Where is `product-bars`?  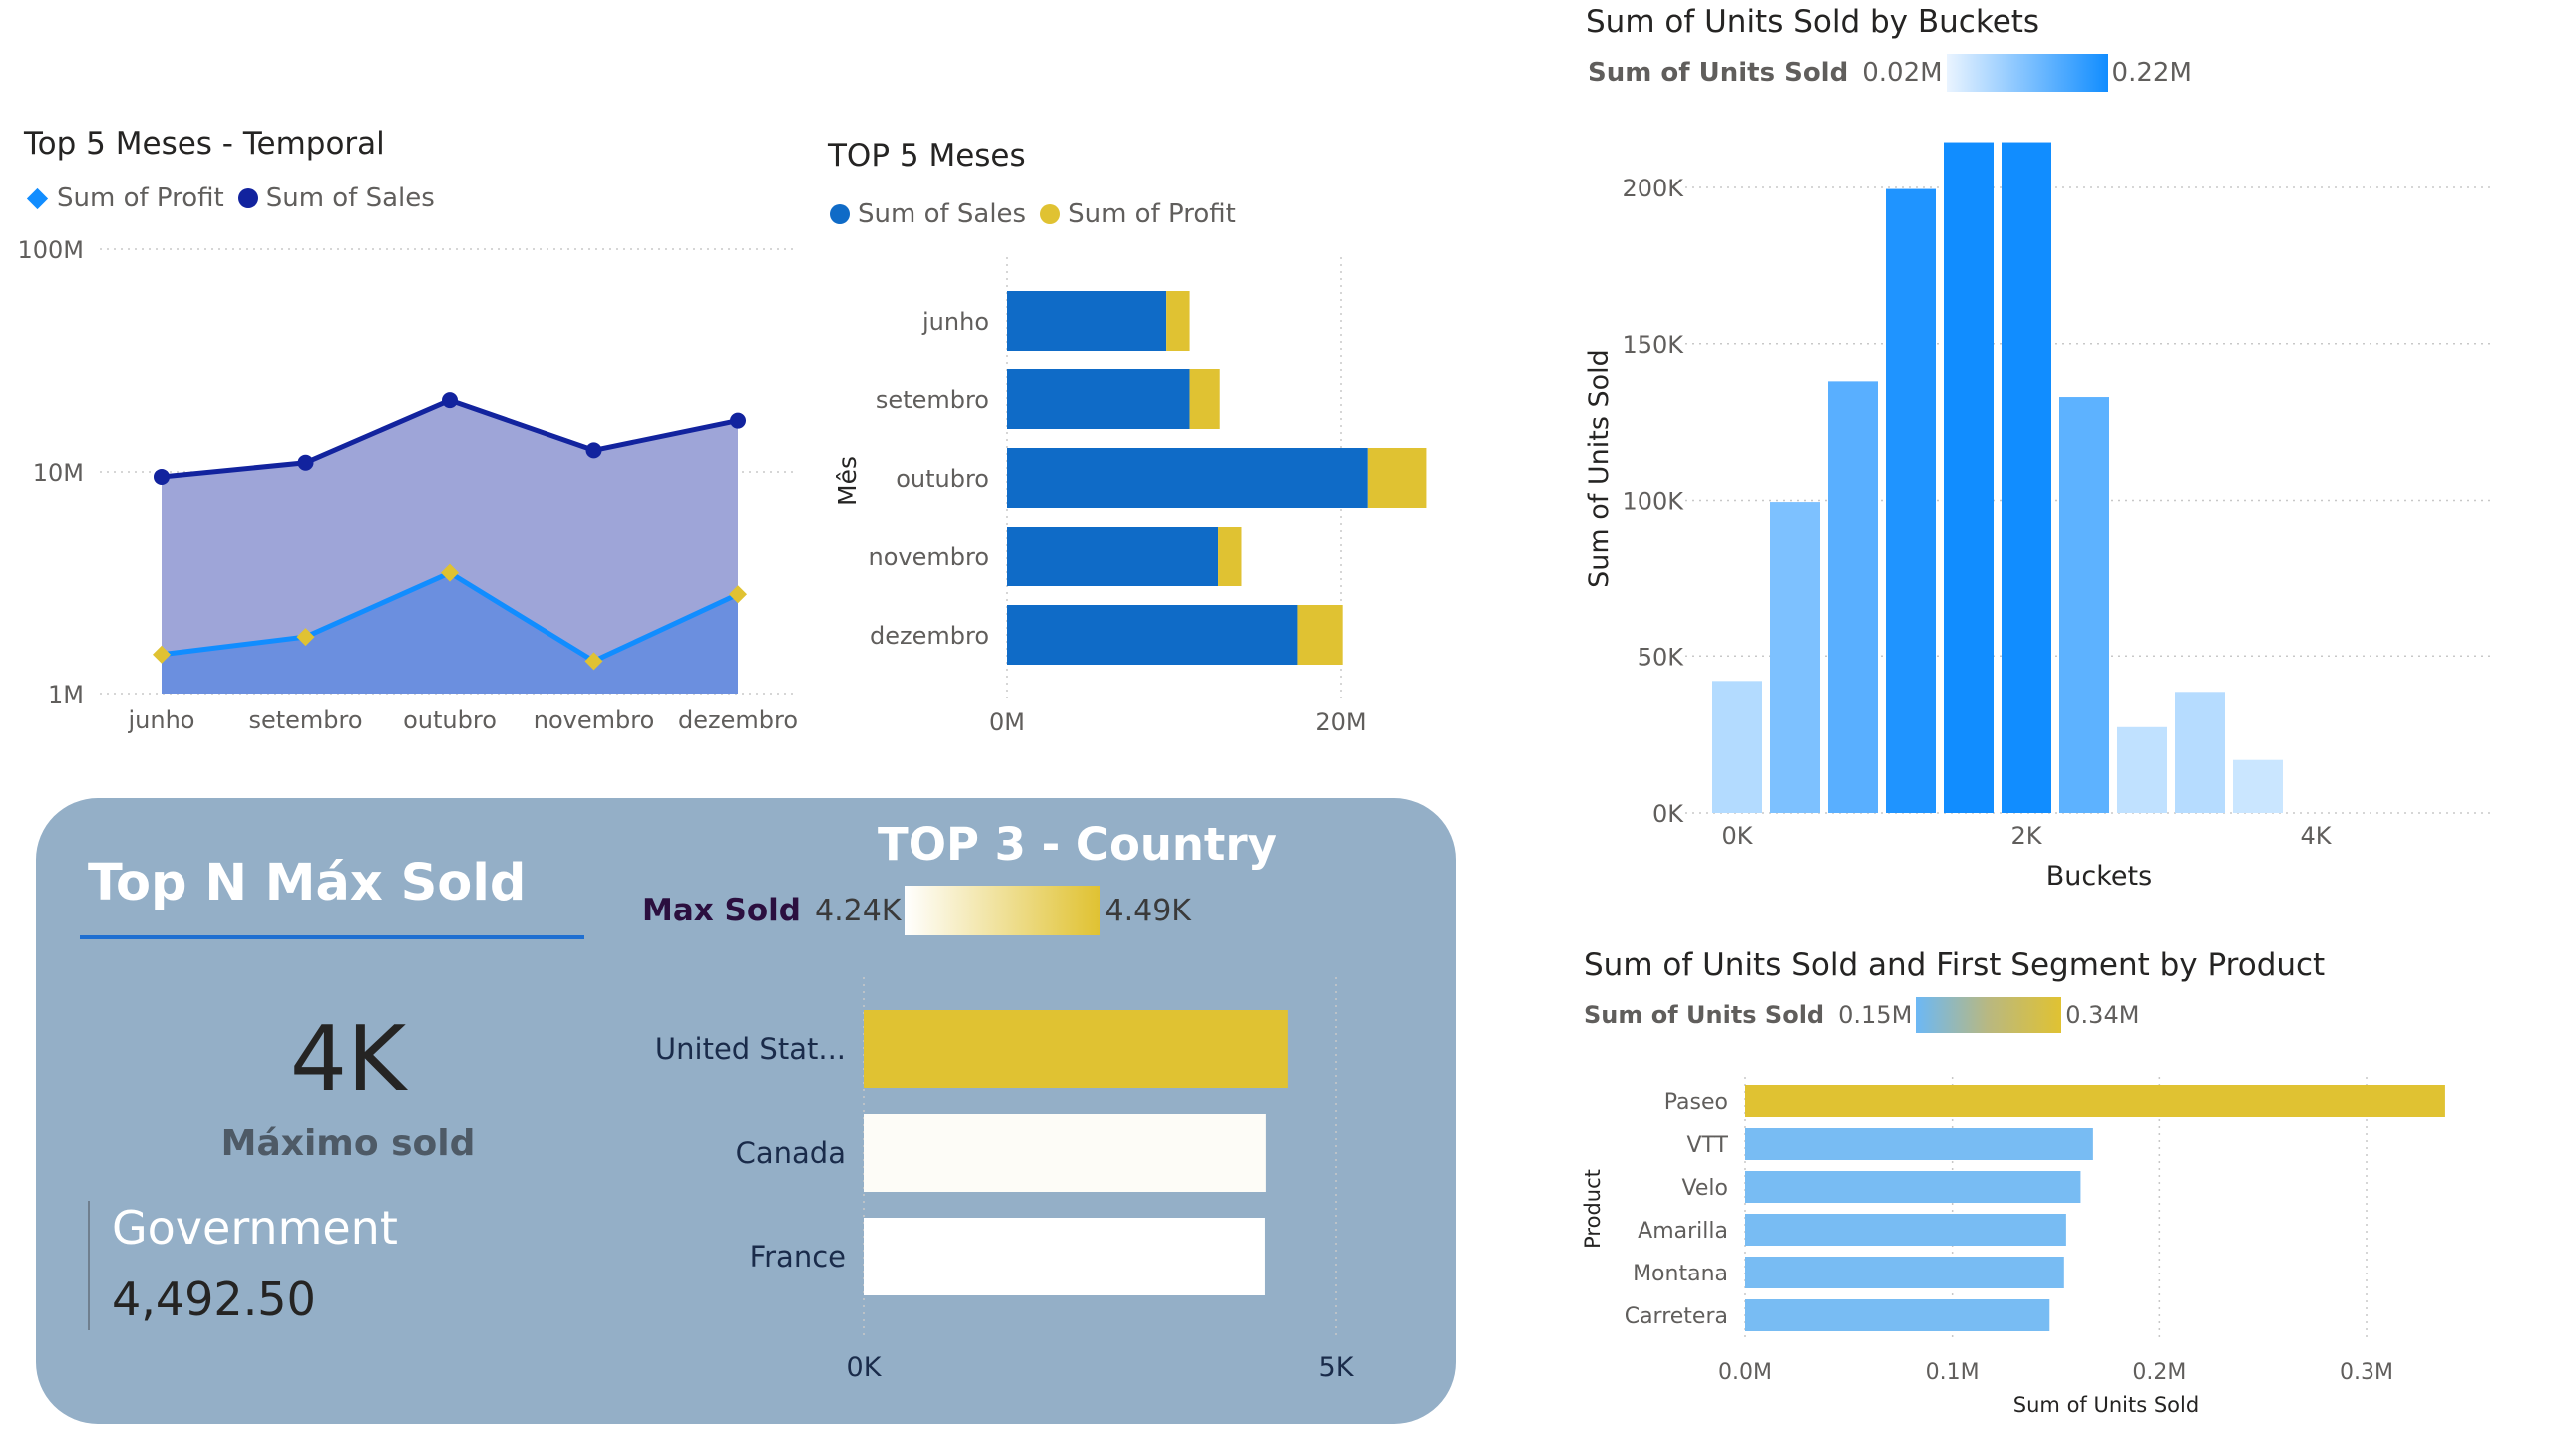
product-bars is located at coordinates (2095, 1208).